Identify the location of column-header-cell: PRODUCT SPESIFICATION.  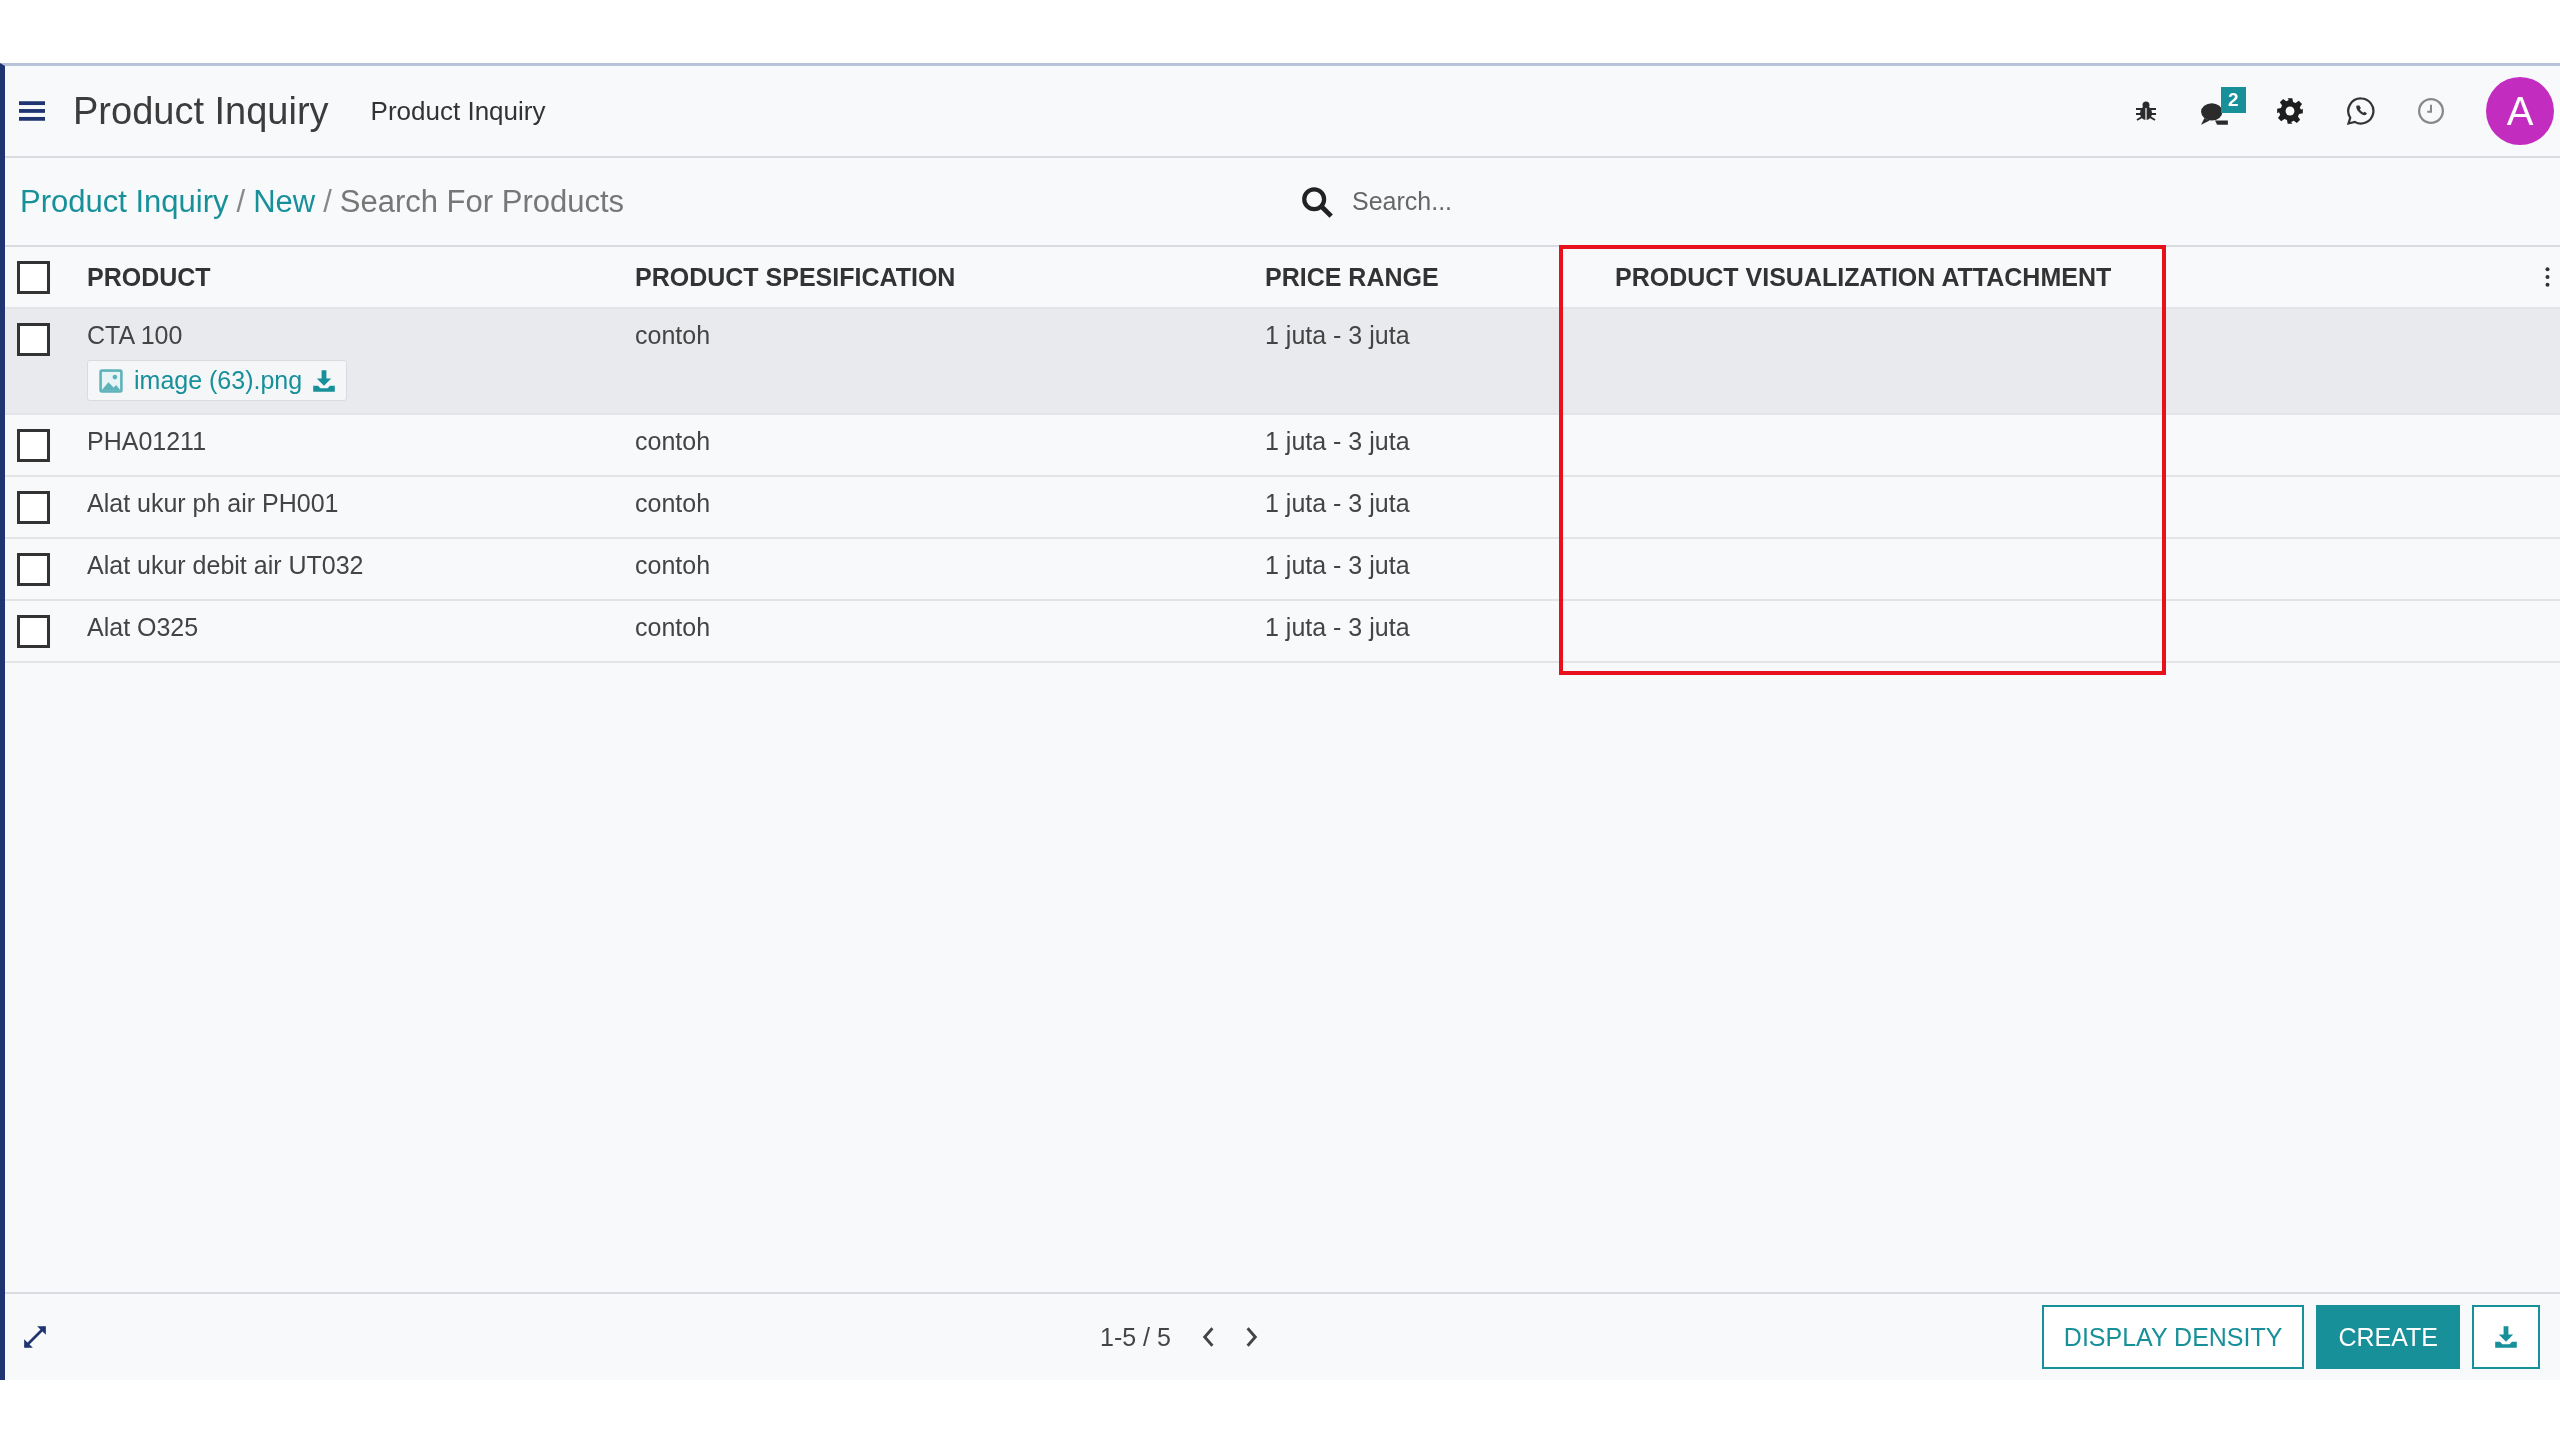
(938, 277).